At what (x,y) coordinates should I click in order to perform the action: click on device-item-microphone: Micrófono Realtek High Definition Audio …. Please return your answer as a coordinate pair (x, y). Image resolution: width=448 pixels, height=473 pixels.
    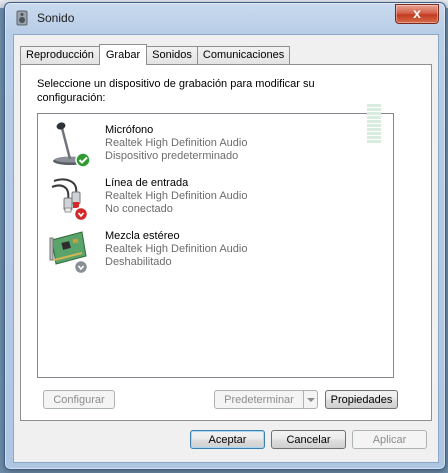
    Looking at the image, I should click on (215, 137).